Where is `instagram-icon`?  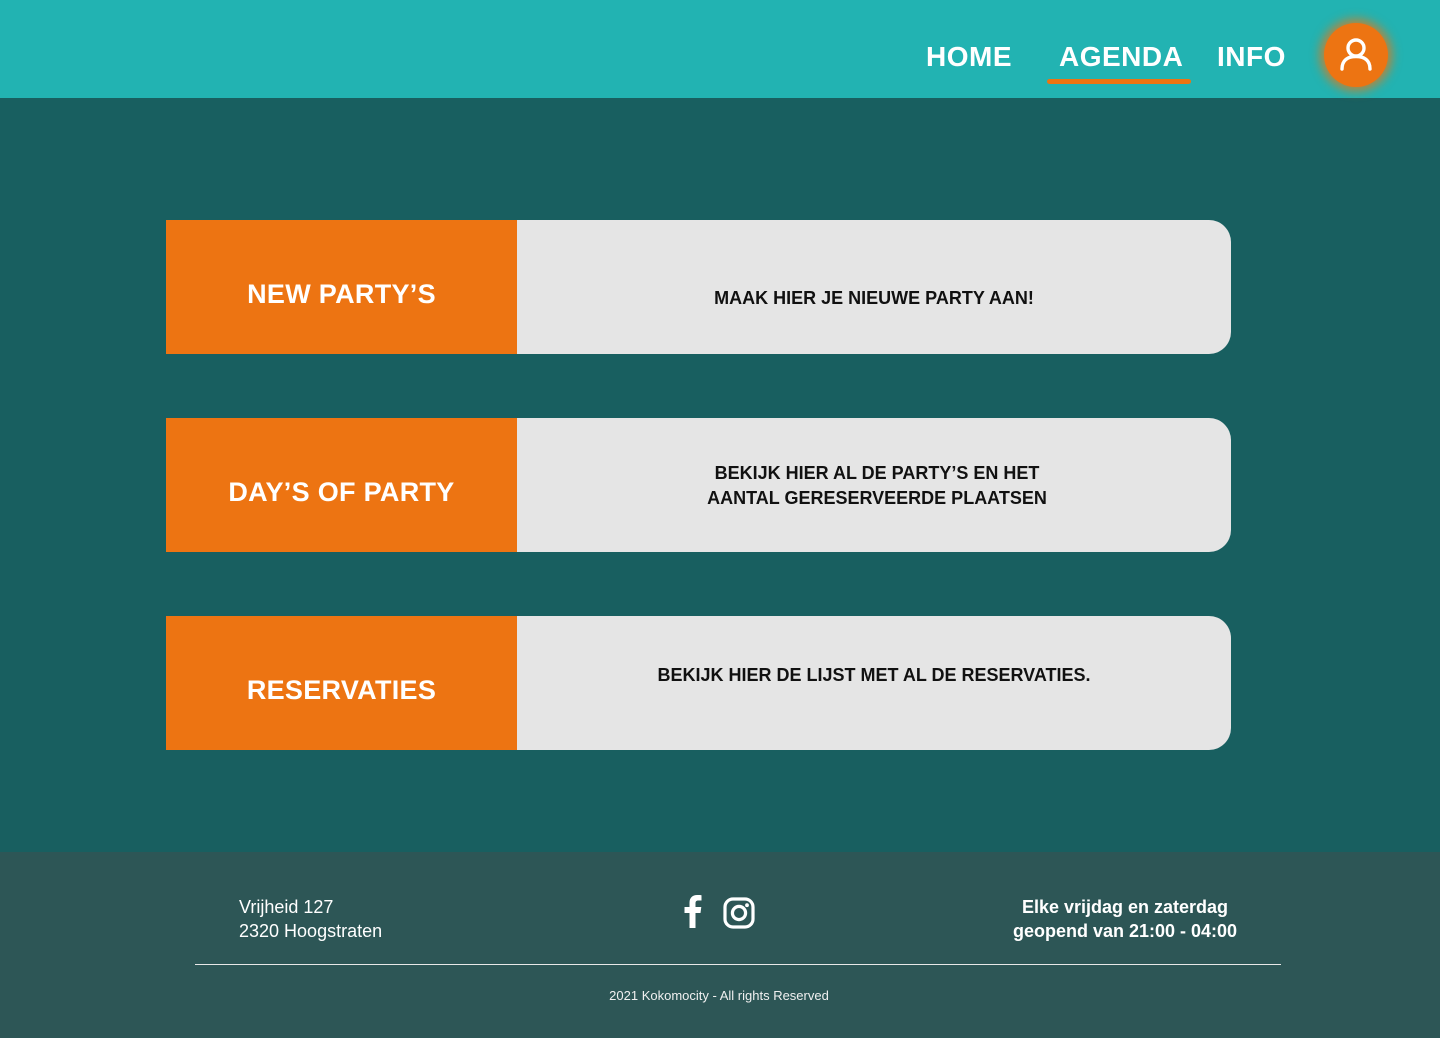
instagram-icon is located at coordinates (739, 915).